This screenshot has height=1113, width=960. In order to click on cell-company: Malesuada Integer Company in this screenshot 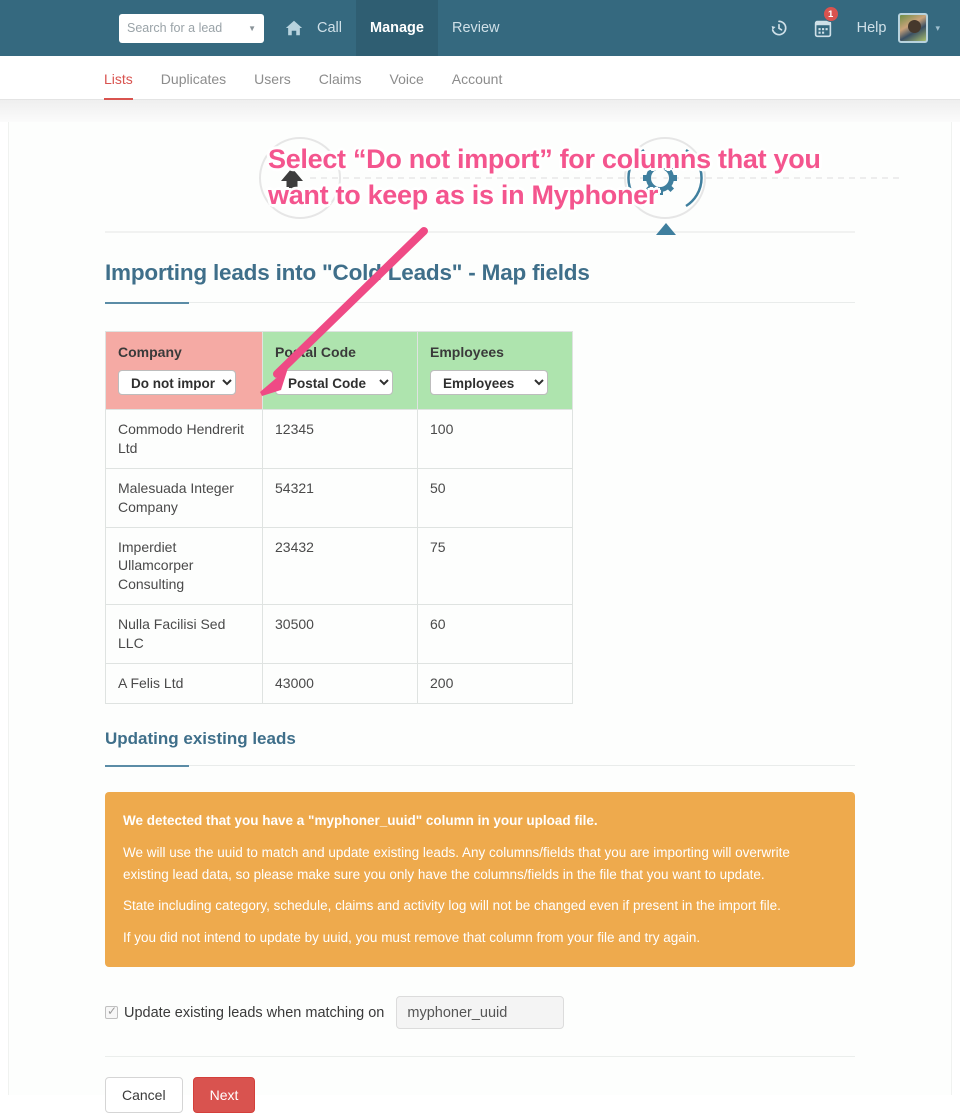, I will do `click(184, 497)`.